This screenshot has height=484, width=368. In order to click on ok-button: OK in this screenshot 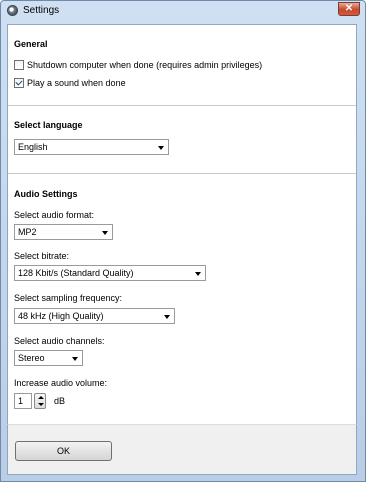, I will do `click(63, 451)`.